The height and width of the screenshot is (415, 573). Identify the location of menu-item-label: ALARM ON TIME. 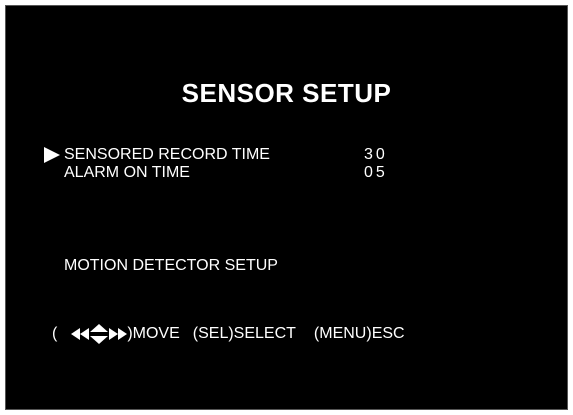
(127, 172).